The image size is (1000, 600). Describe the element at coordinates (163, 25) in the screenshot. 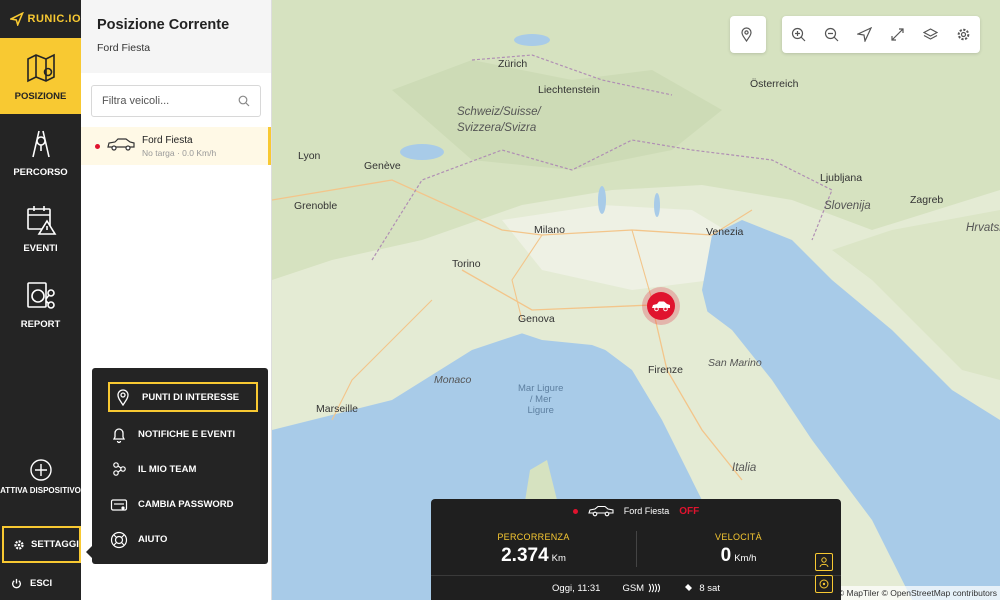

I see `page-title: Posizione Corrente` at that location.